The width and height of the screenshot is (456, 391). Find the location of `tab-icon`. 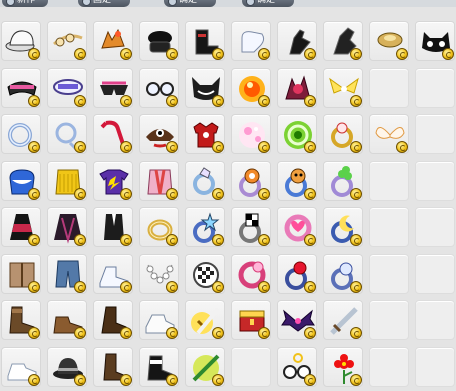

tab-icon is located at coordinates (172, 3).